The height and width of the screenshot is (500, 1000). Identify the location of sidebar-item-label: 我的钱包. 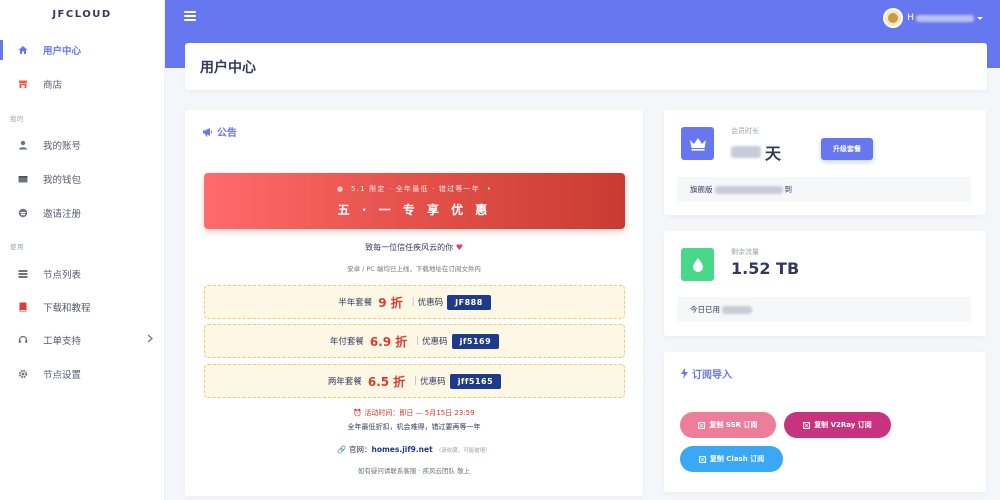
(62, 180).